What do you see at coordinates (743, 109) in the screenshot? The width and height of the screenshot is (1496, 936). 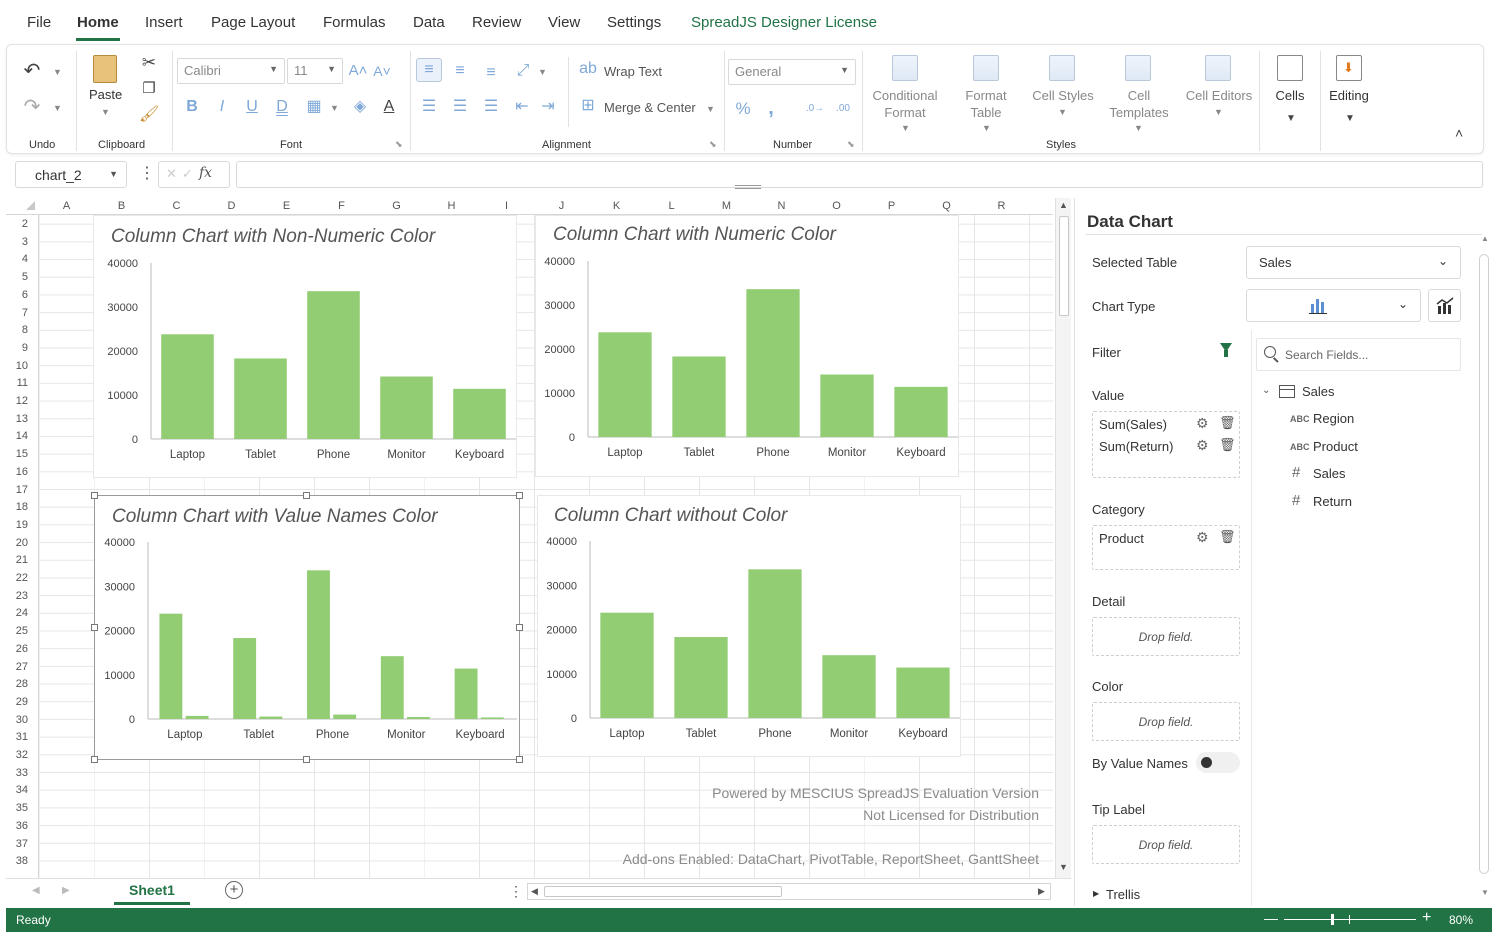 I see `percent-icon: %` at bounding box center [743, 109].